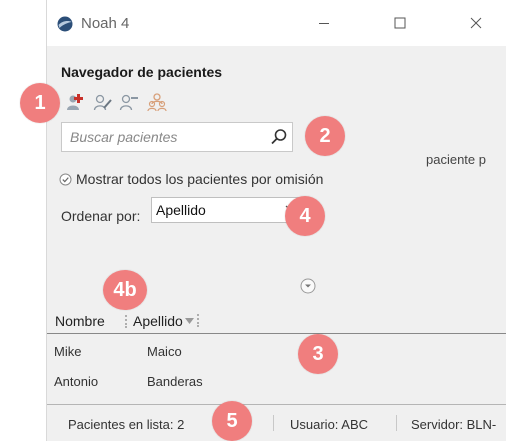  Describe the element at coordinates (200, 179) in the screenshot. I see `show-all-label: Mostrar todos los pacientes por omisión` at that location.